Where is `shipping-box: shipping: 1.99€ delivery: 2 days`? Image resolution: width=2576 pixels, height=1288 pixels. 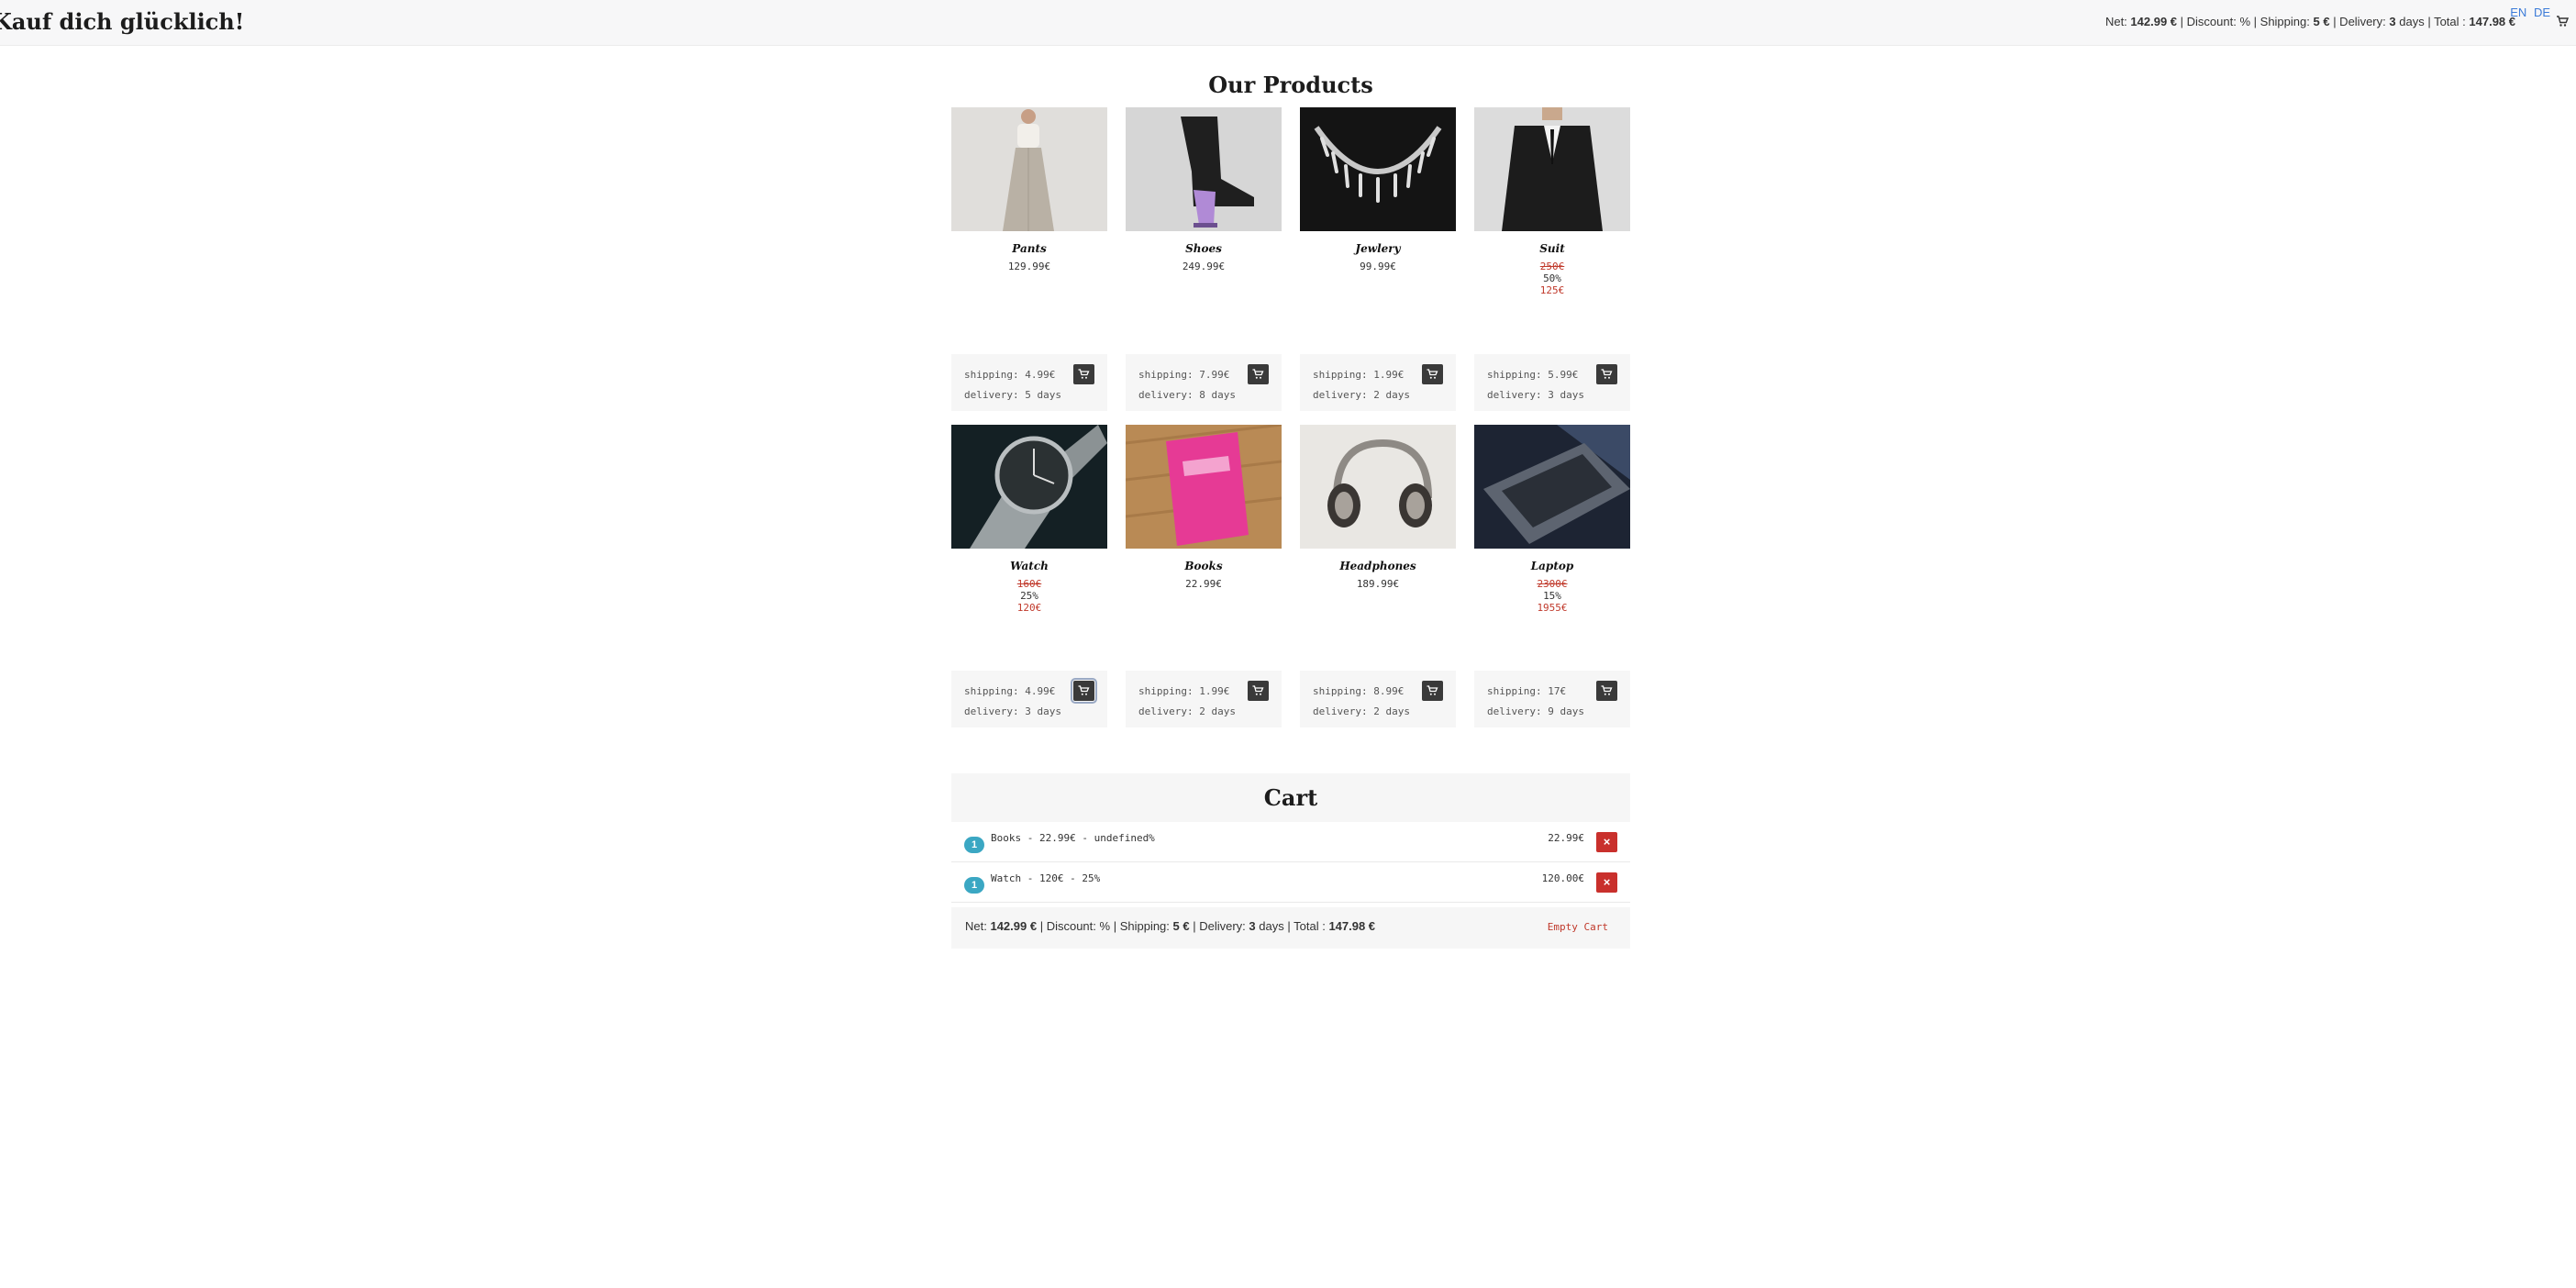
shipping-box: shipping: 1.99€ delivery: 2 days is located at coordinates (1378, 382).